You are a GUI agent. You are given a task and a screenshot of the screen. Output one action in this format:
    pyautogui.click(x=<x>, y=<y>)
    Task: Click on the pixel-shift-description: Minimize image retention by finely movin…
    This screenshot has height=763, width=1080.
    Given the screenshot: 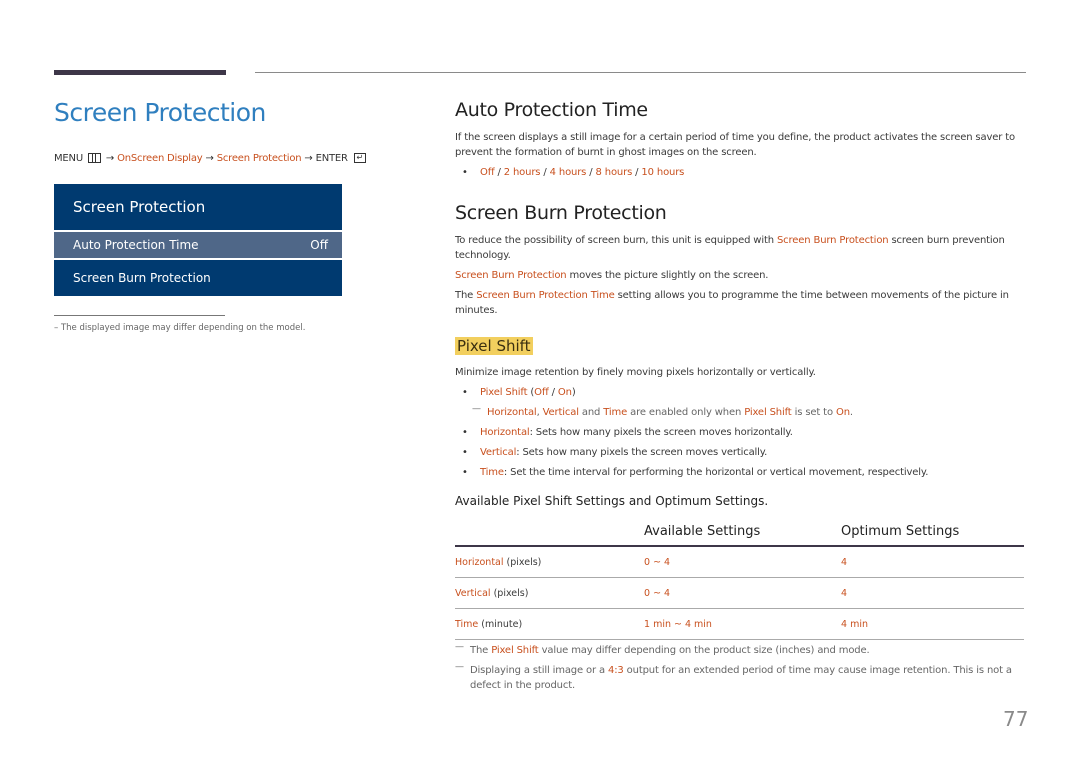 What is the action you would take?
    pyautogui.click(x=635, y=372)
    